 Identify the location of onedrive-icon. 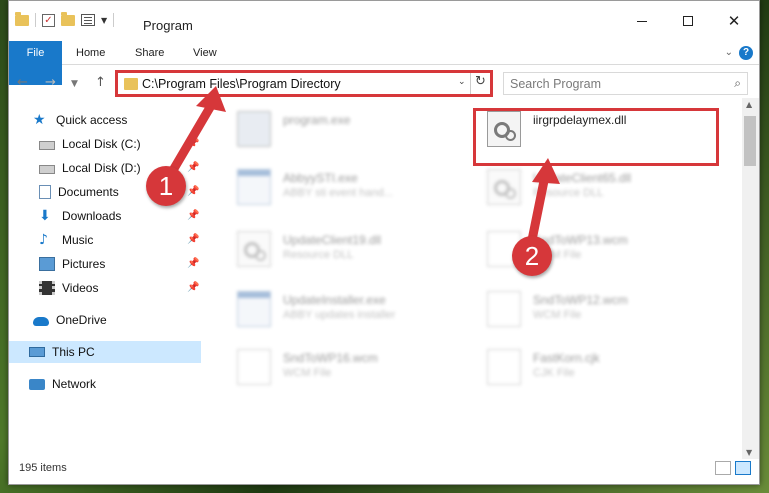
(41, 321).